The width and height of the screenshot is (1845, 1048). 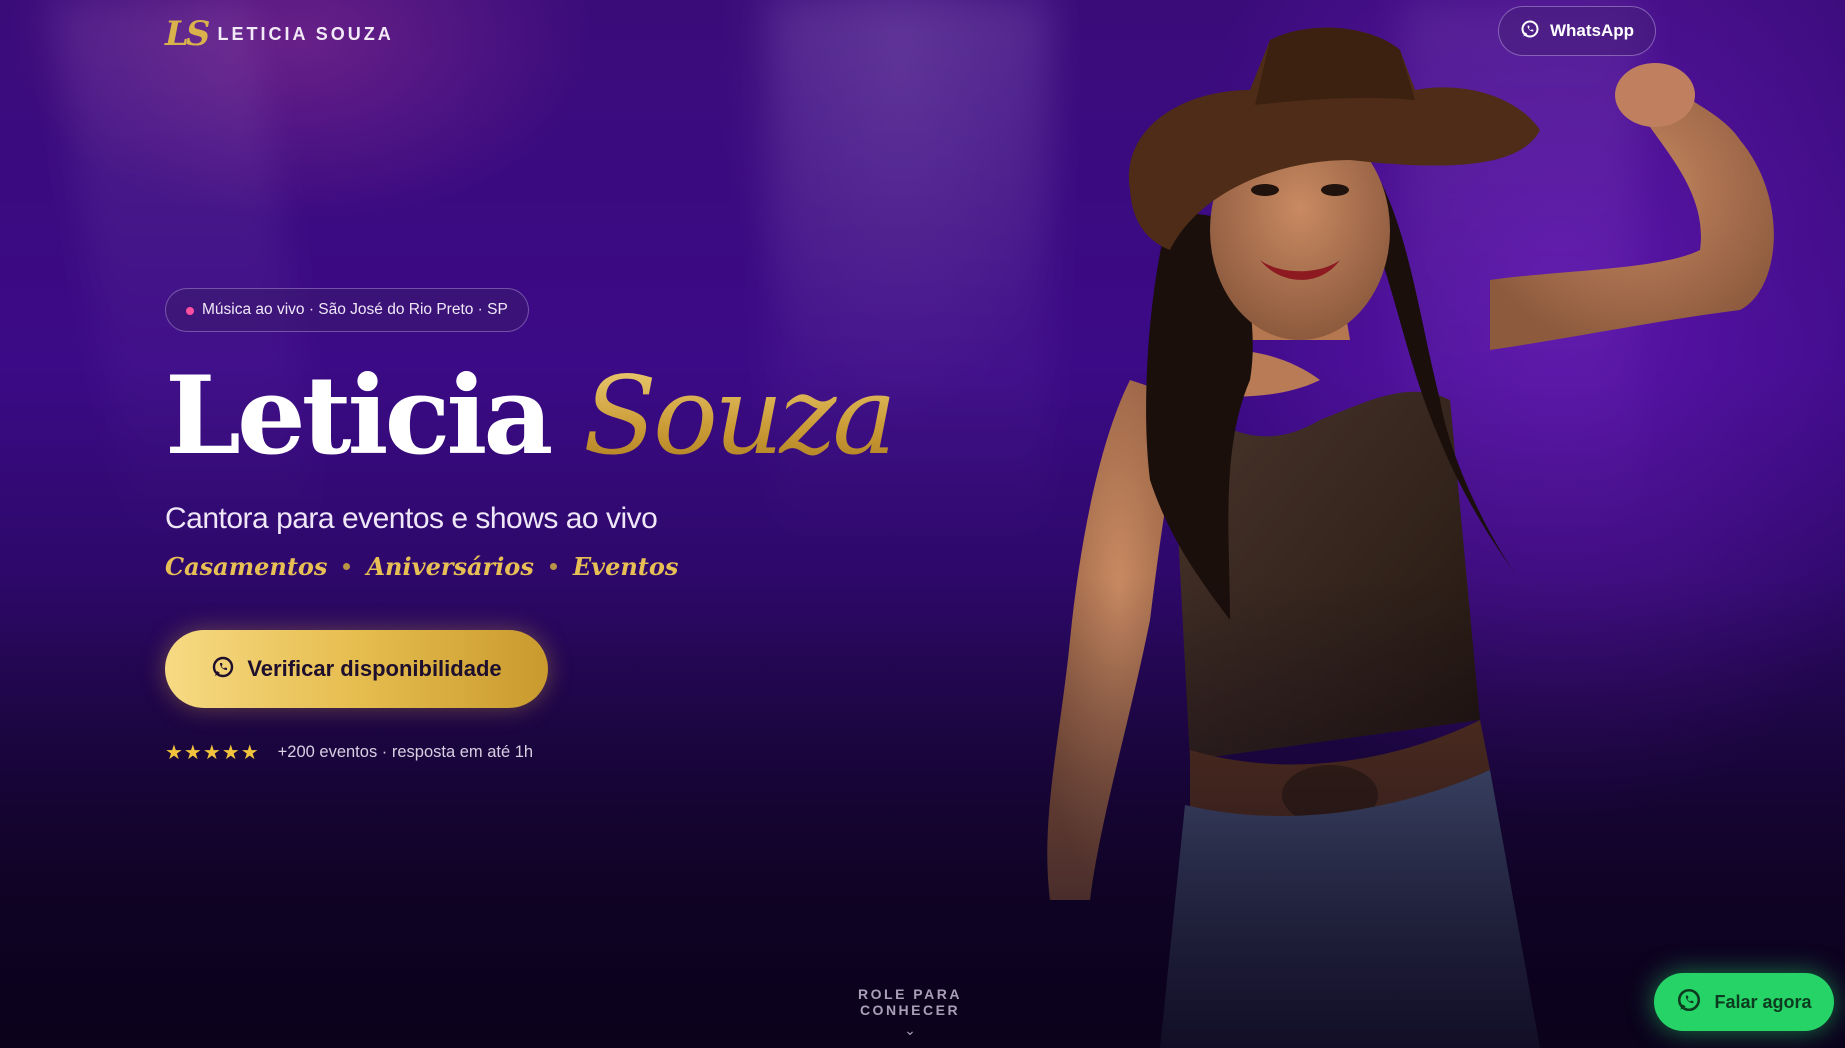 I want to click on tag-aniversarios: Aniversários, so click(x=450, y=566).